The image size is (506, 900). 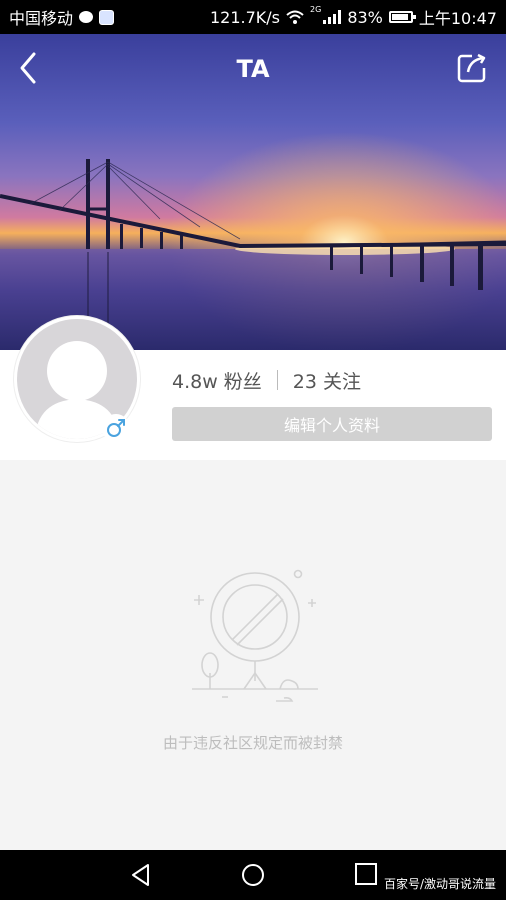 I want to click on nav-home-button, so click(x=253, y=875).